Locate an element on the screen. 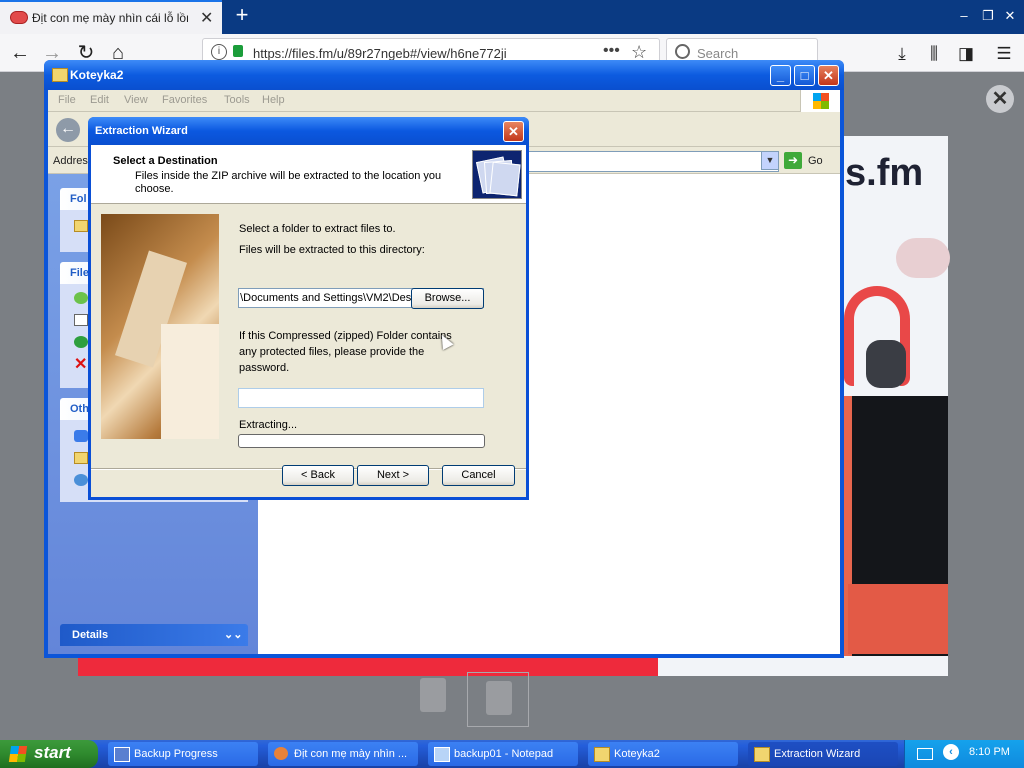  headphones-earcup is located at coordinates (886, 364).